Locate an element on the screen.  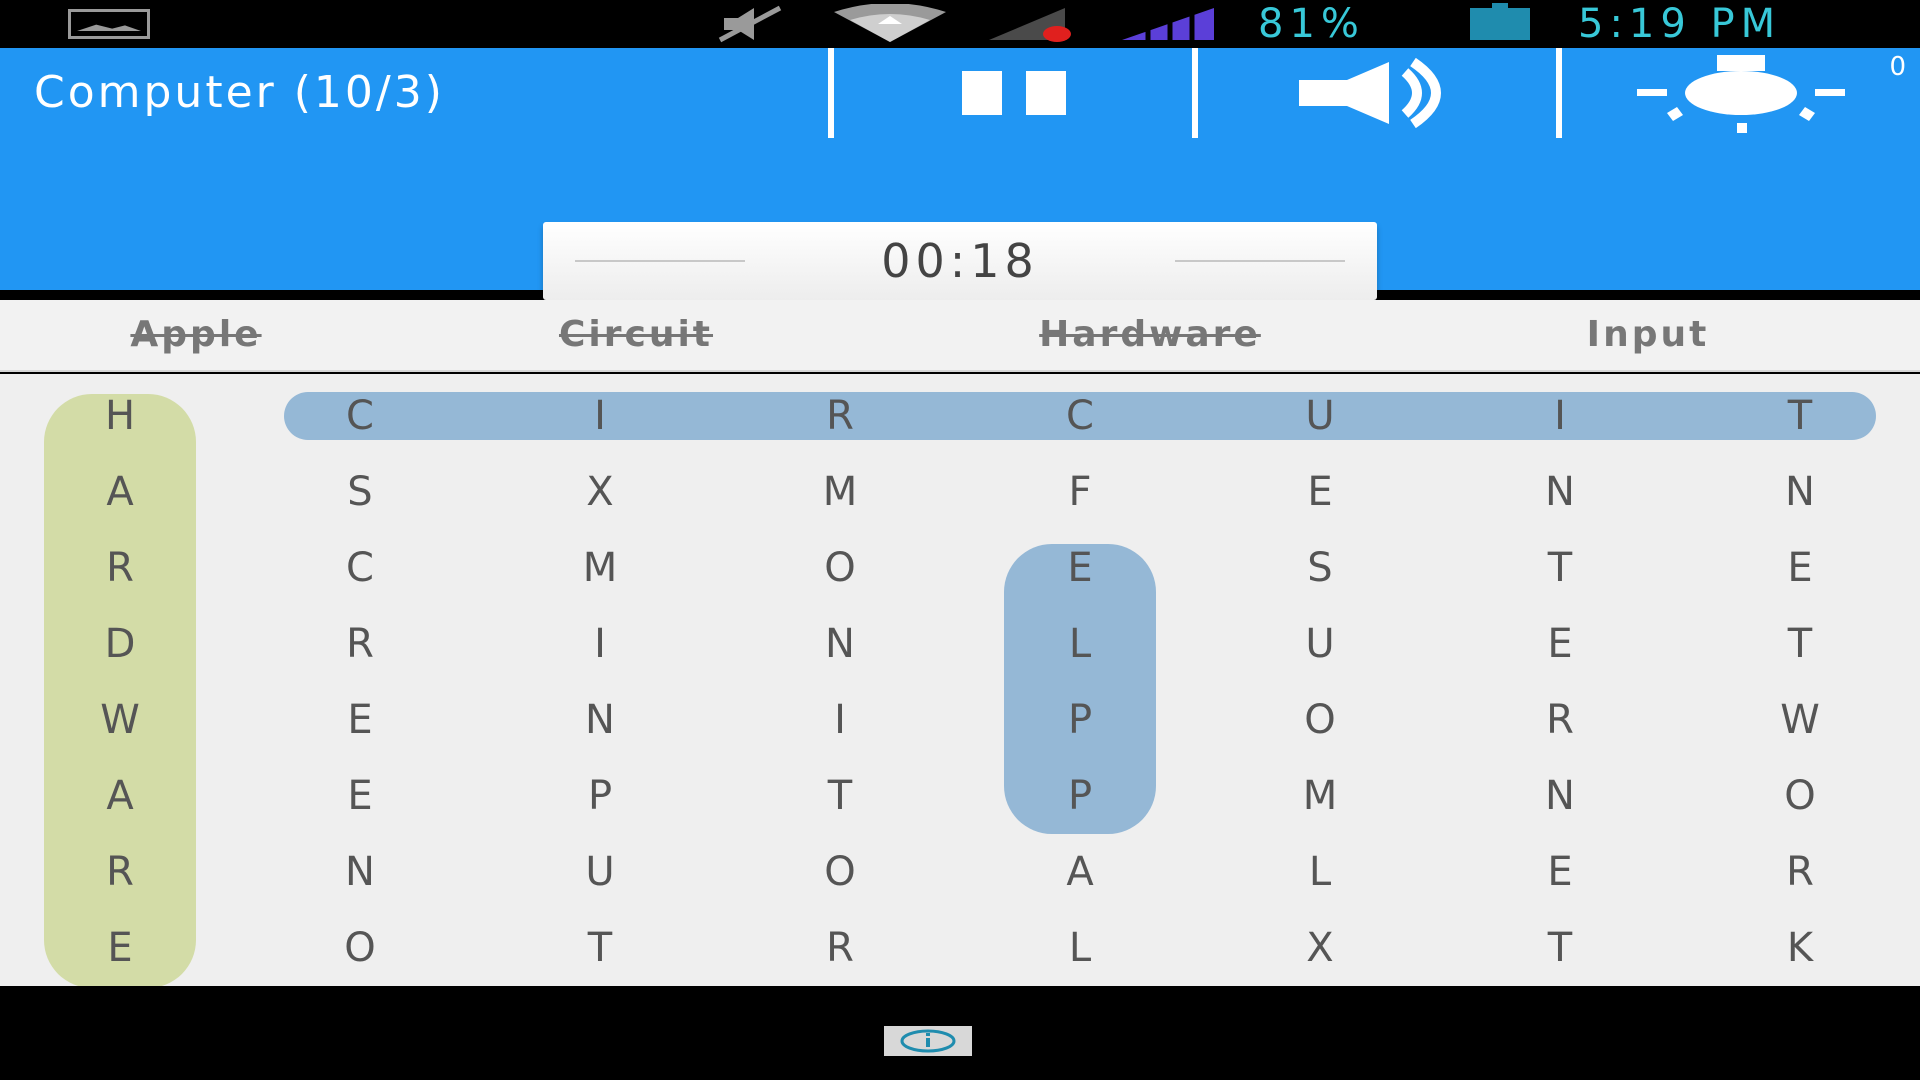
sound-icon is located at coordinates (1370, 93).